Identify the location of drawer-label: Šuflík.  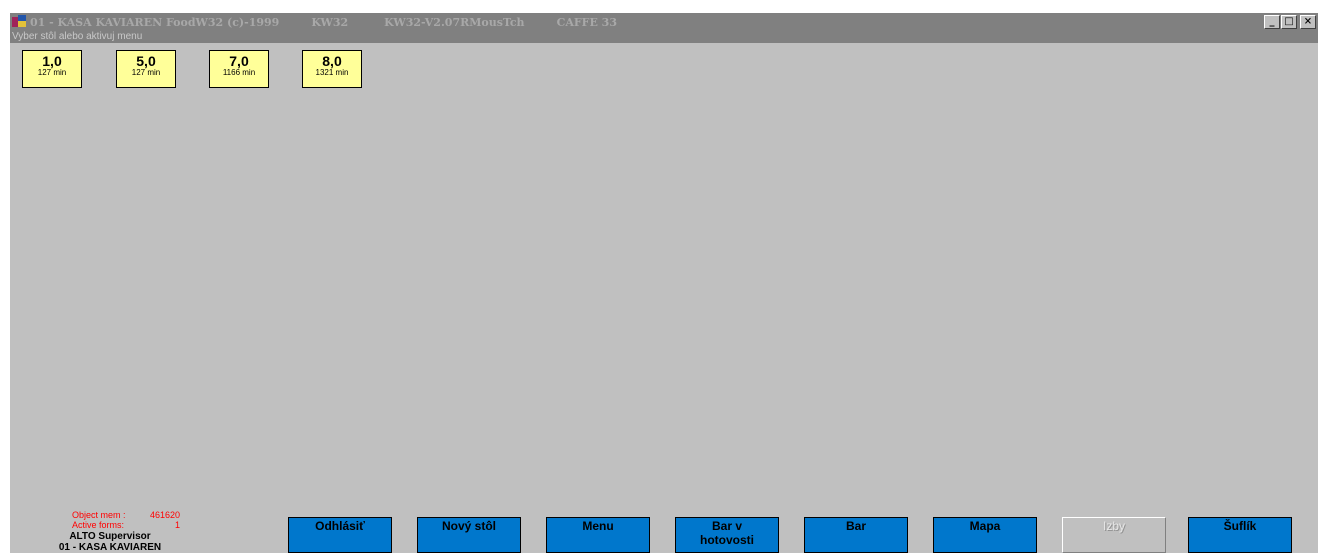
(1240, 526).